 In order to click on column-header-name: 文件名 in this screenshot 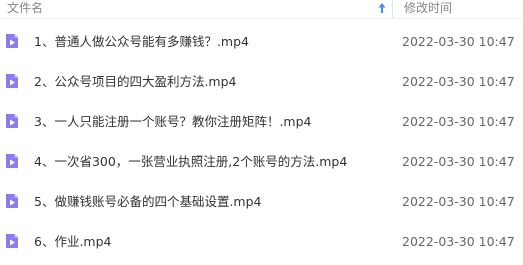, I will do `click(25, 9)`.